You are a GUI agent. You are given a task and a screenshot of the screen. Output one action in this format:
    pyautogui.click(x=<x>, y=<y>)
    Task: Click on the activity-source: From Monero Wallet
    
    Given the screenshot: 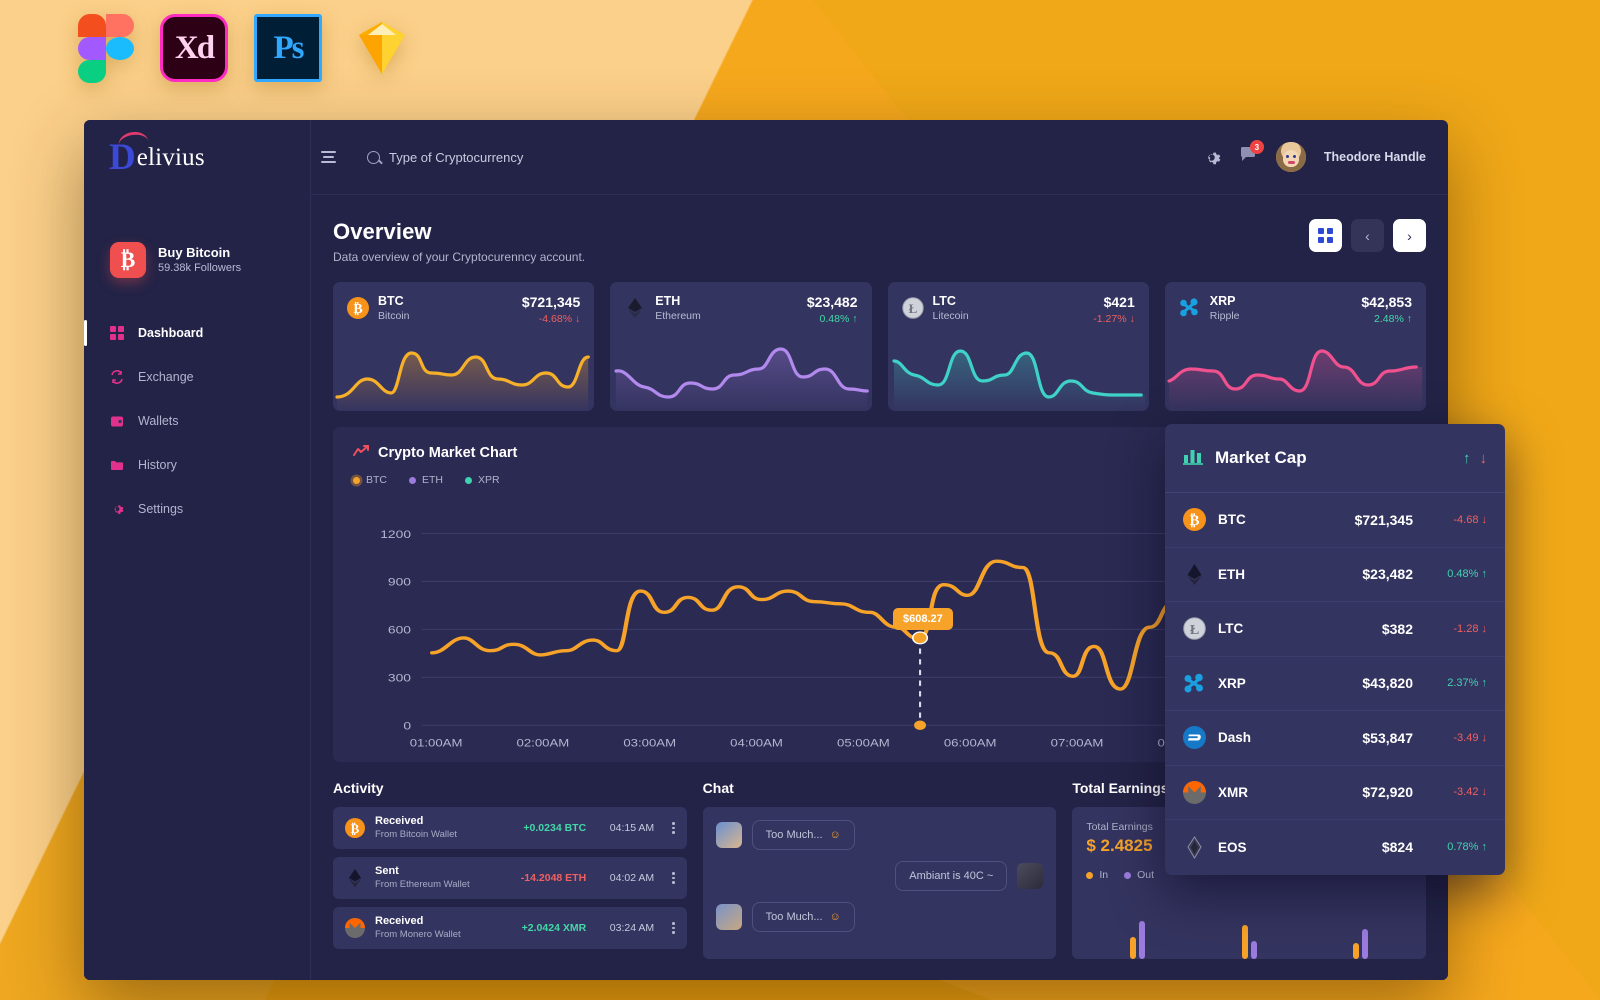 What is the action you would take?
    pyautogui.click(x=418, y=934)
    